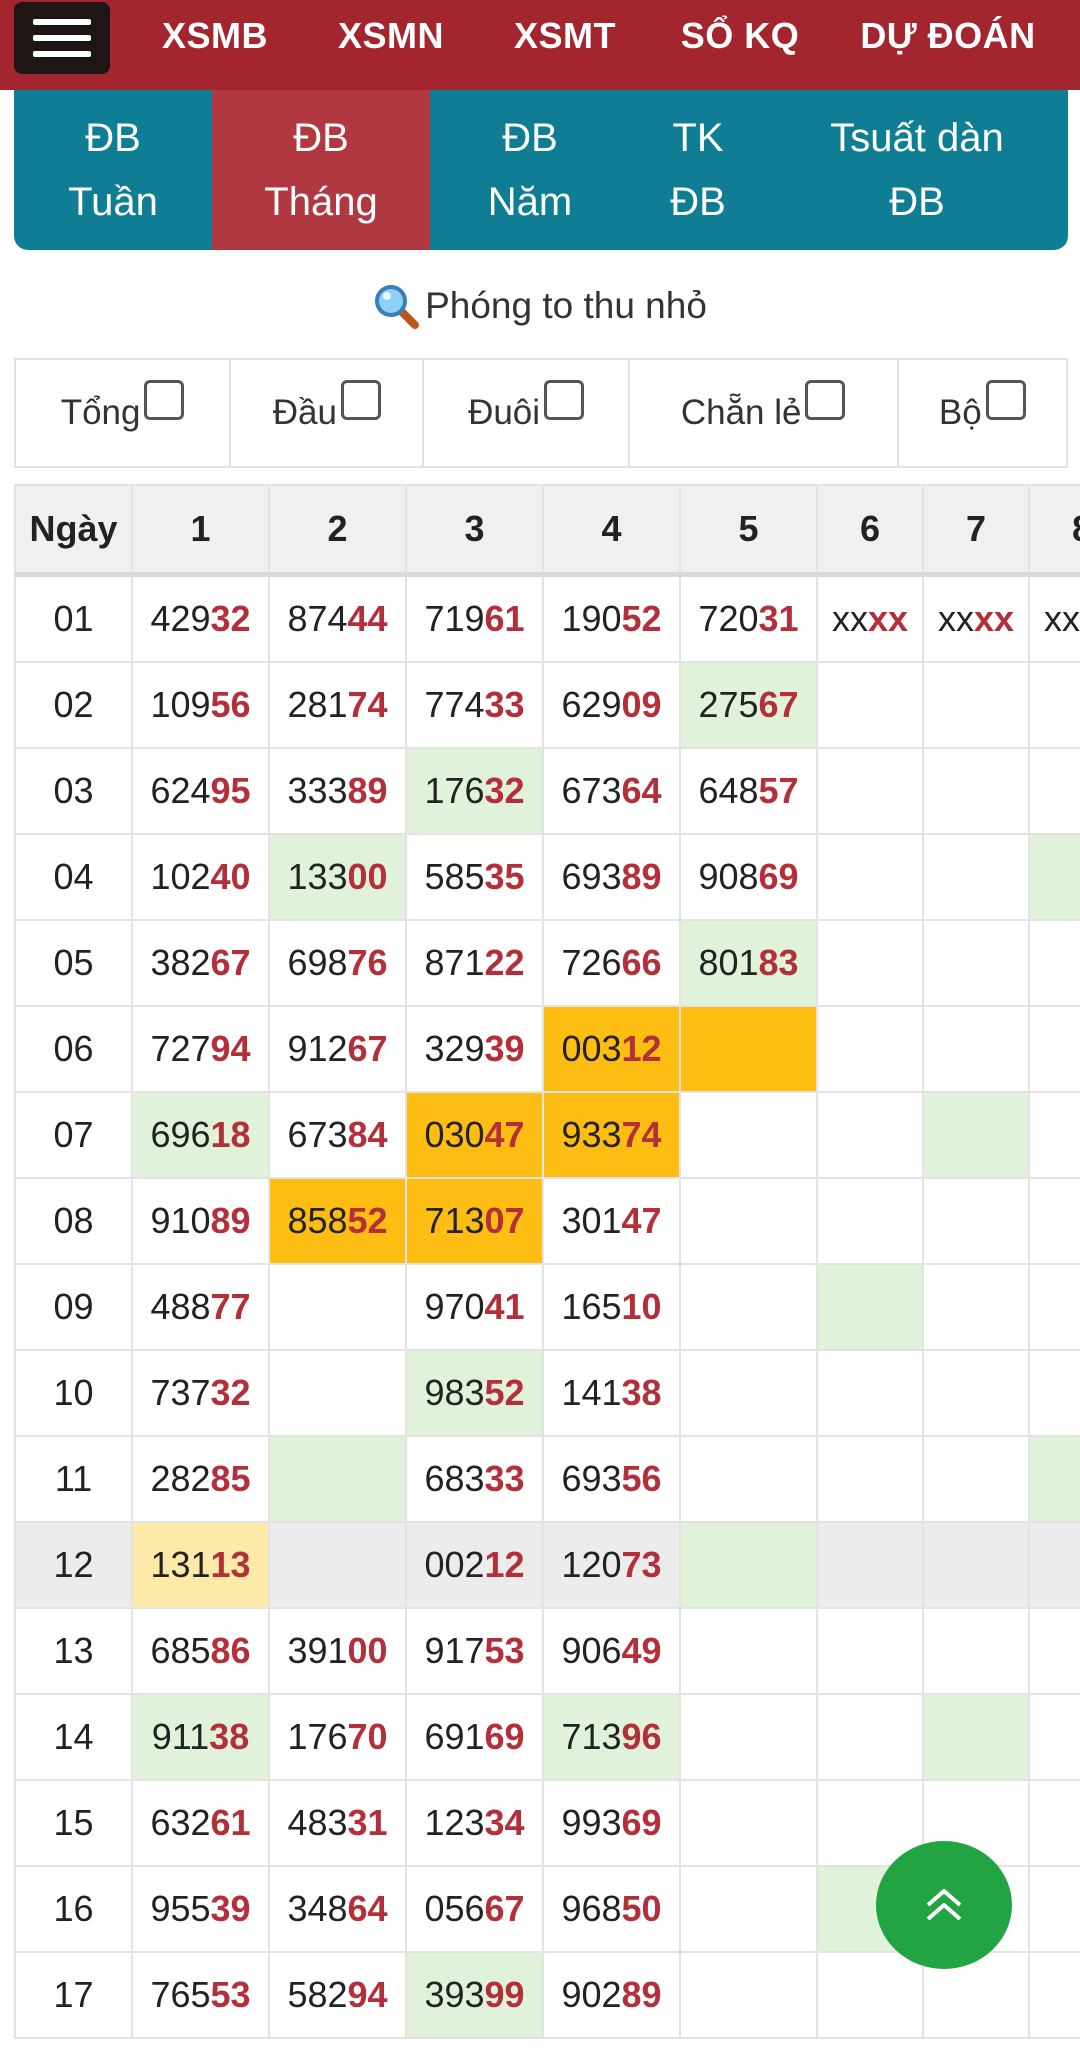 The height and width of the screenshot is (2049, 1080). What do you see at coordinates (200, 1565) in the screenshot?
I see `result-cell: 13113` at bounding box center [200, 1565].